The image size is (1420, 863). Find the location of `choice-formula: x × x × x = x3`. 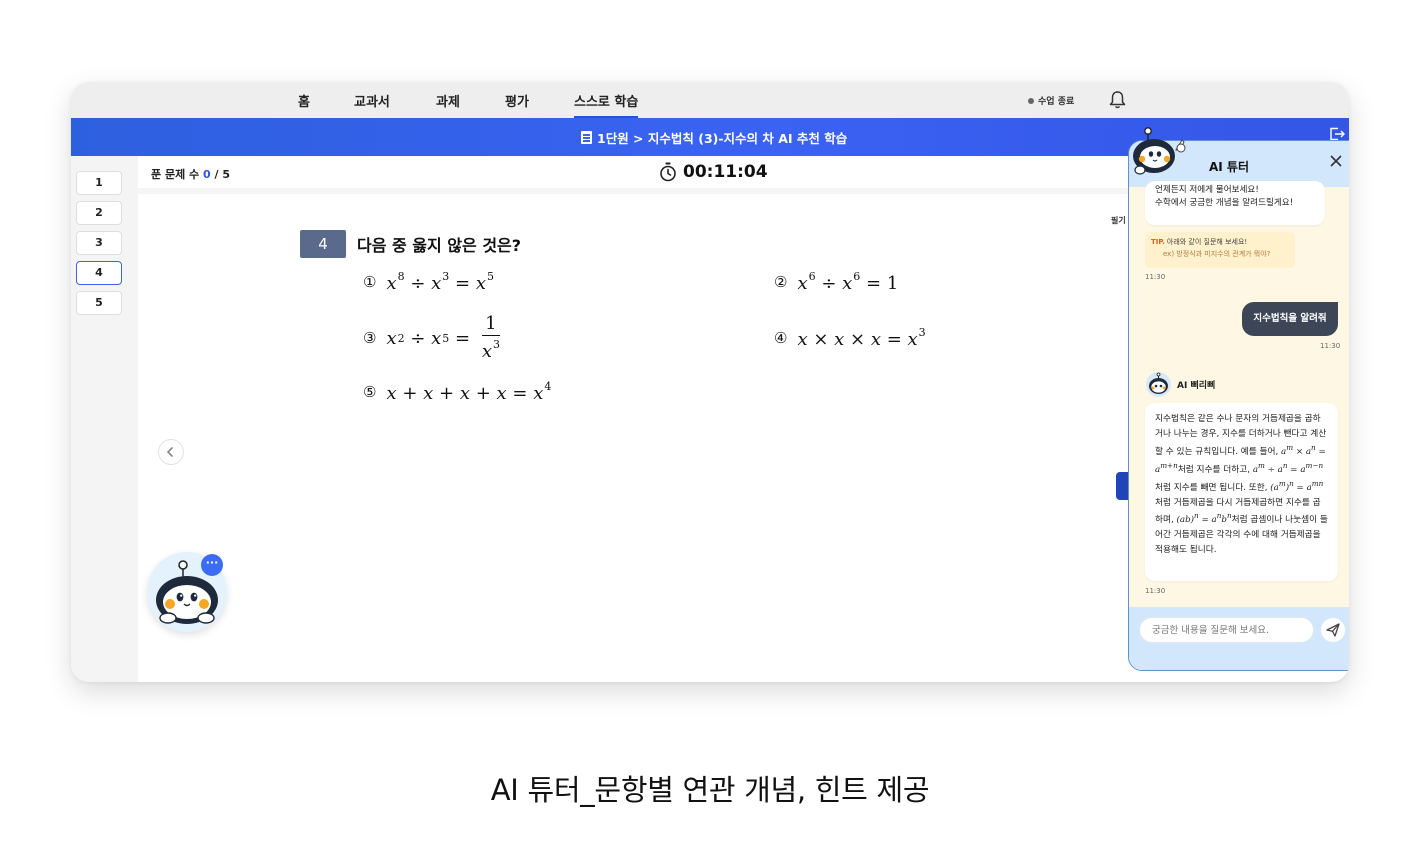

choice-formula: x × x × x = x3 is located at coordinates (861, 338).